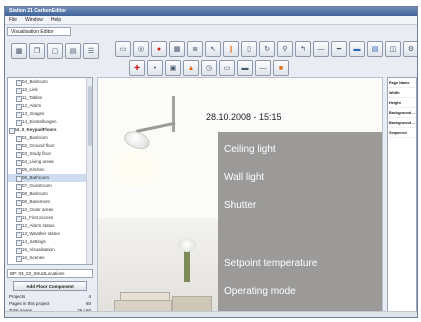 The height and width of the screenshot is (322, 421). Describe the element at coordinates (231, 49) in the screenshot. I see `lamp-icon: ❙` at that location.